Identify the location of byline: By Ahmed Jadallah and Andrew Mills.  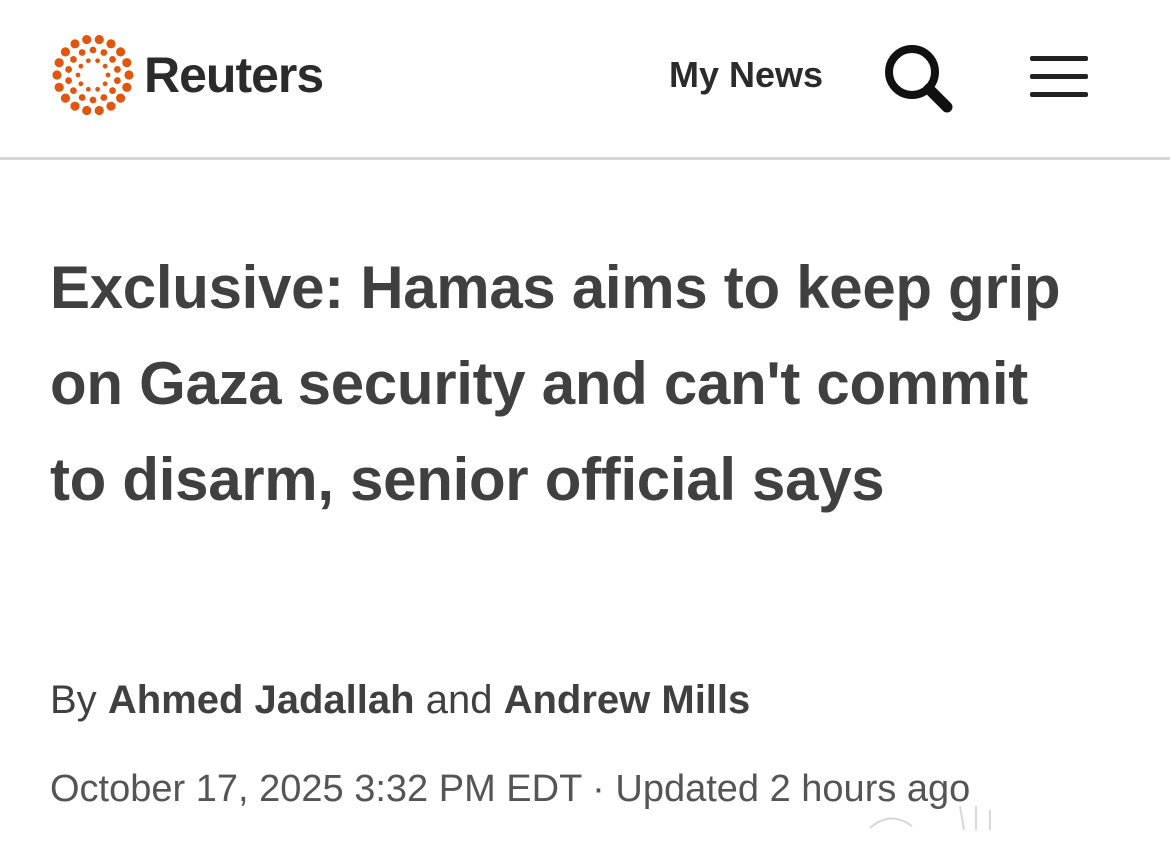
(400, 700).